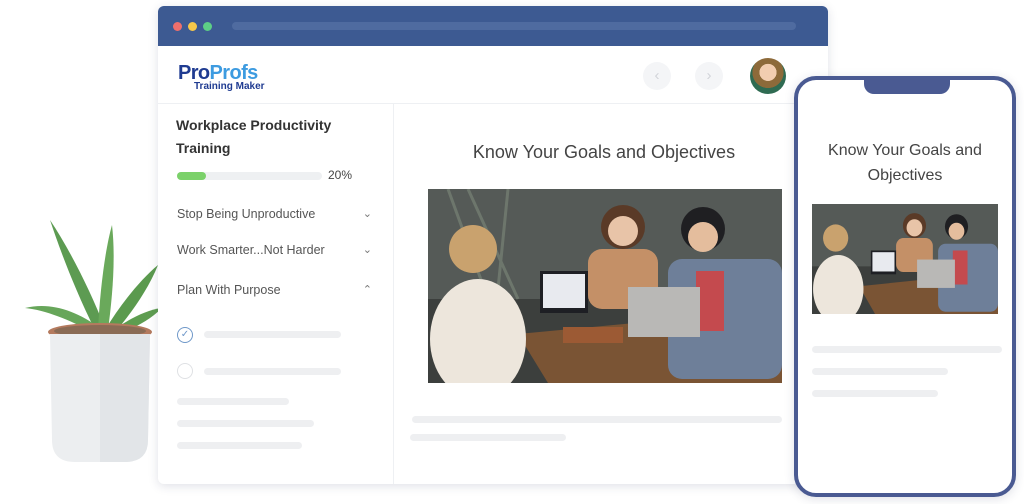  What do you see at coordinates (192, 26) in the screenshot?
I see `minimize-window-button` at bounding box center [192, 26].